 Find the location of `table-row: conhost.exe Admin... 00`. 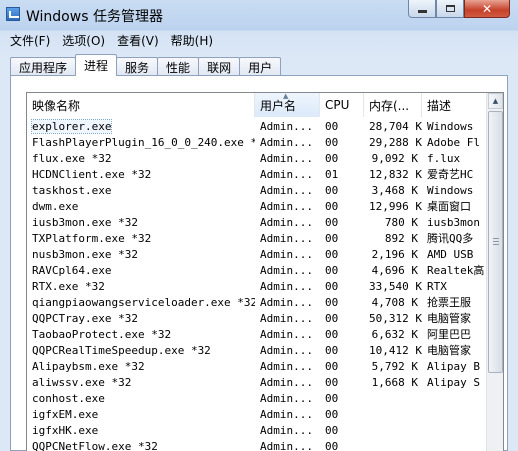

table-row: conhost.exe Admin... 00 is located at coordinates (257, 399).